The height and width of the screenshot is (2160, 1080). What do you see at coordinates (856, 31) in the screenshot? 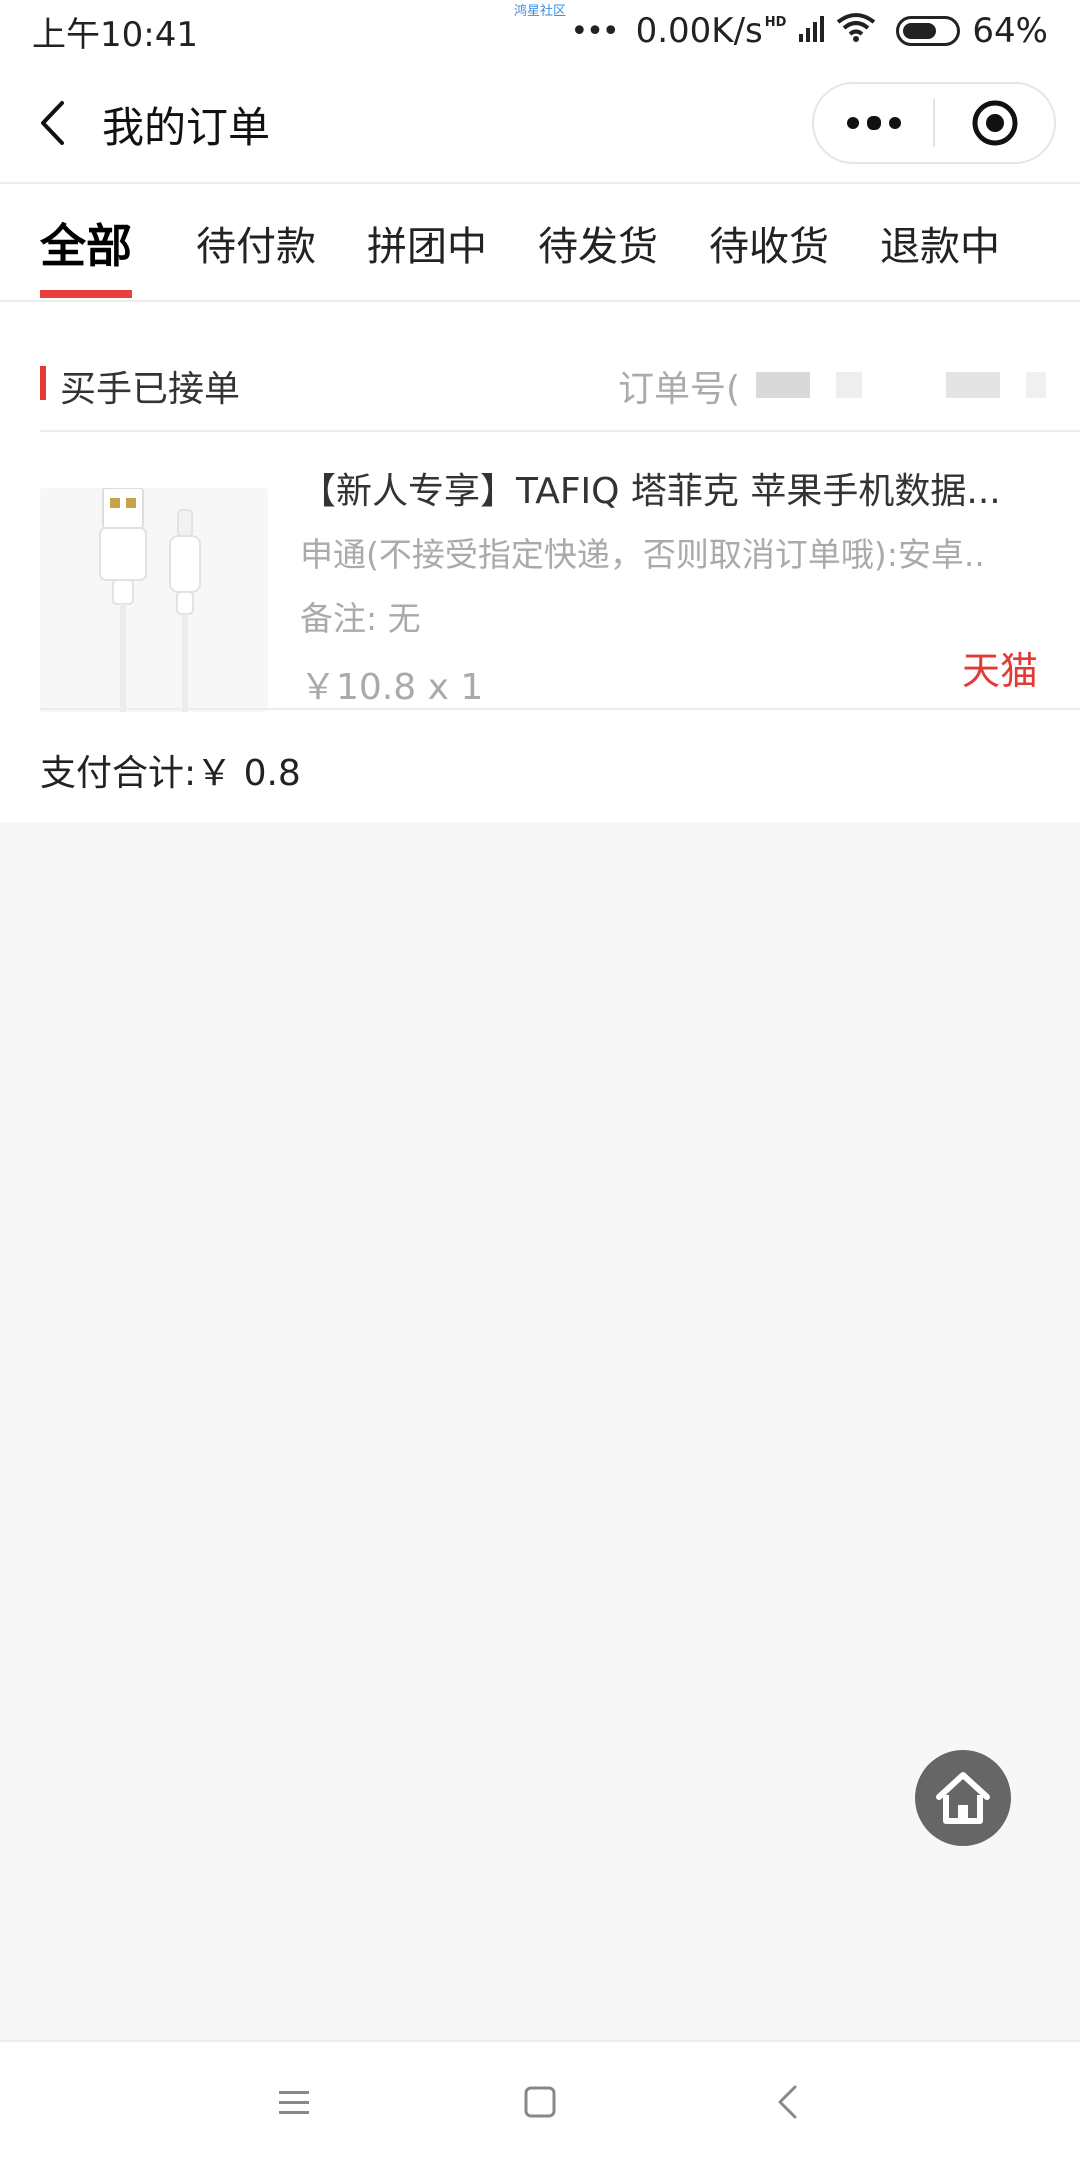
I see `wifi-icon` at bounding box center [856, 31].